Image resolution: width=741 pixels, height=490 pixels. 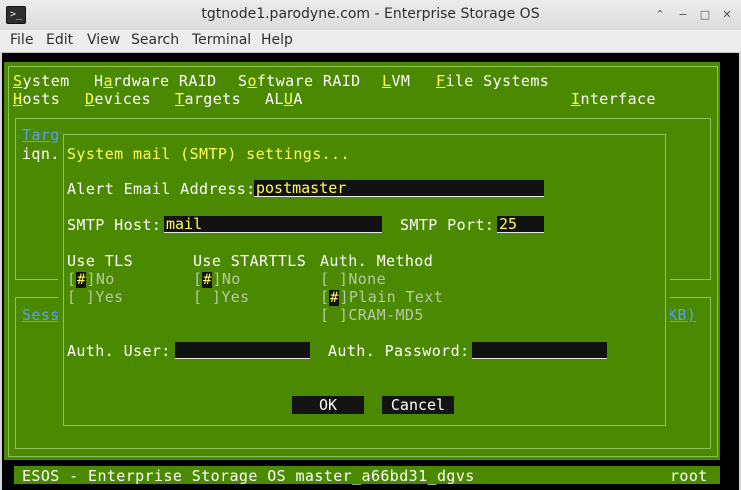 I want to click on statusbar-user: root, so click(x=689, y=476).